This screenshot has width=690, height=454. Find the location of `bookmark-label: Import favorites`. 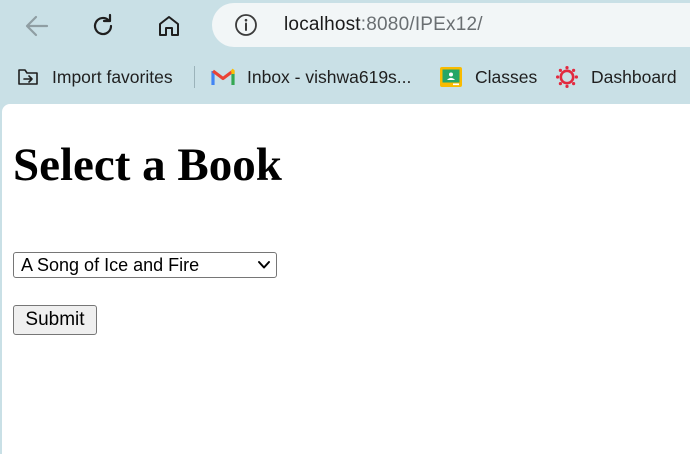

bookmark-label: Import favorites is located at coordinates (112, 76).